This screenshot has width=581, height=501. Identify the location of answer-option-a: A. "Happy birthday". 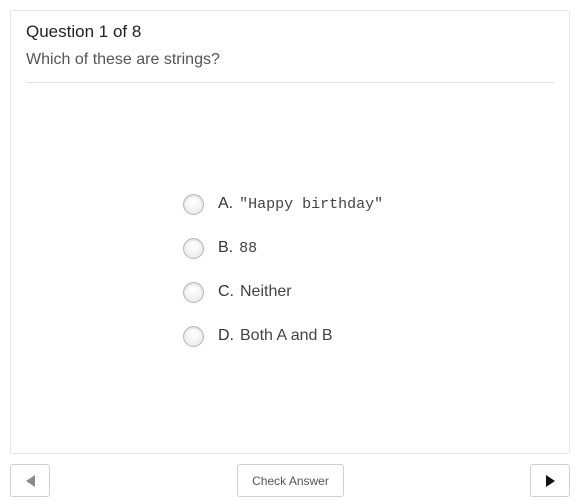
(283, 204).